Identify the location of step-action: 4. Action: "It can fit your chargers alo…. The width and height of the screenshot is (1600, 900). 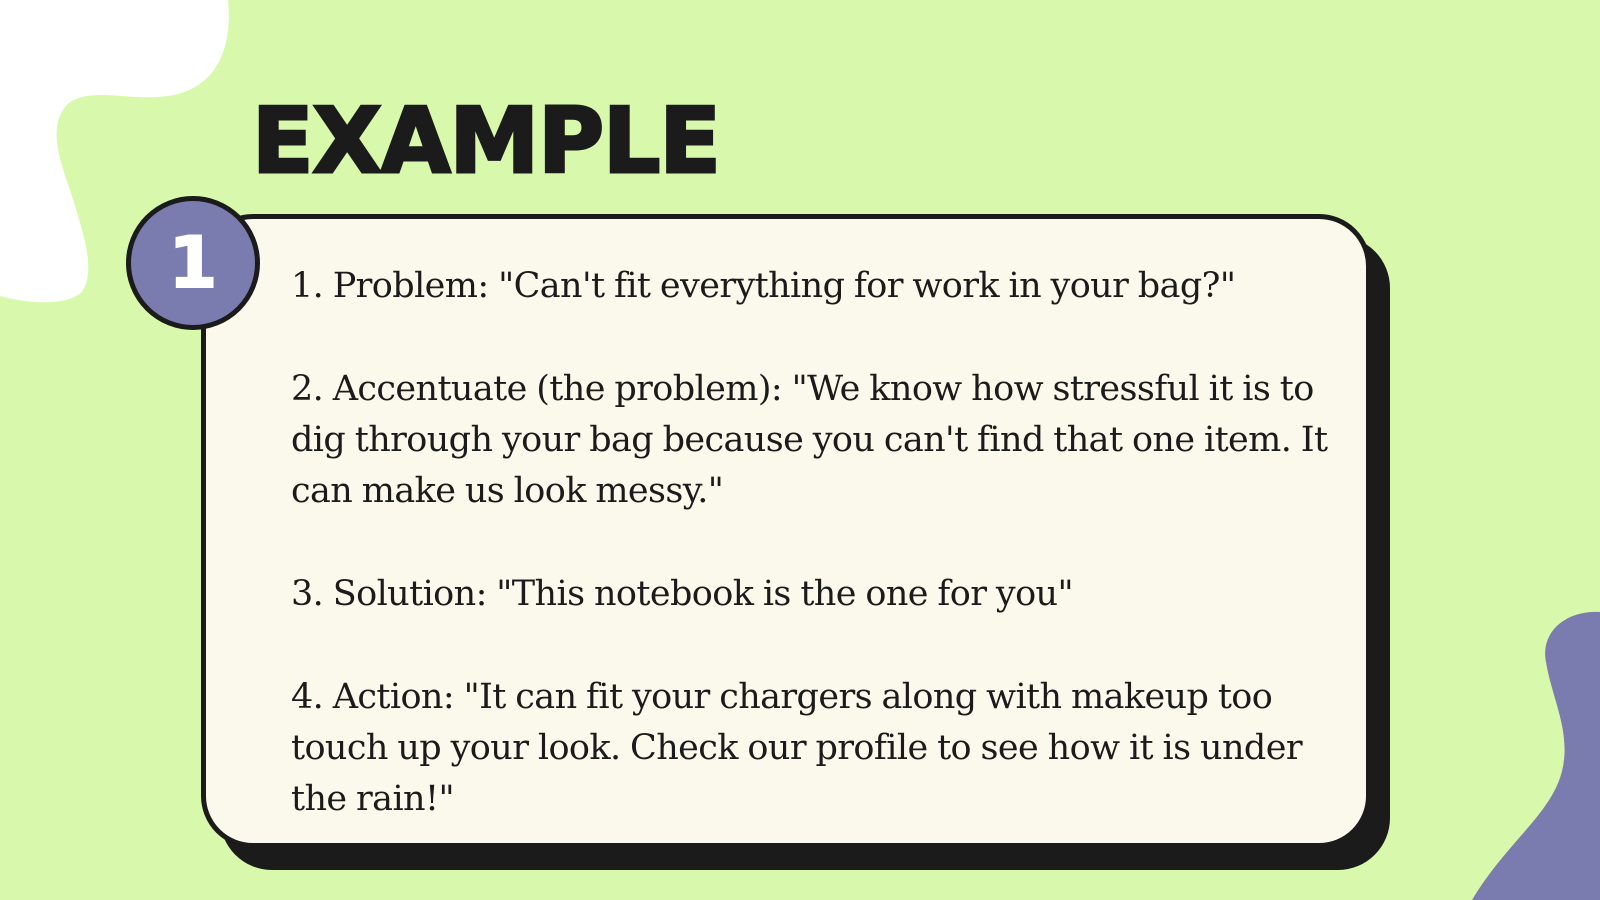
(797, 748).